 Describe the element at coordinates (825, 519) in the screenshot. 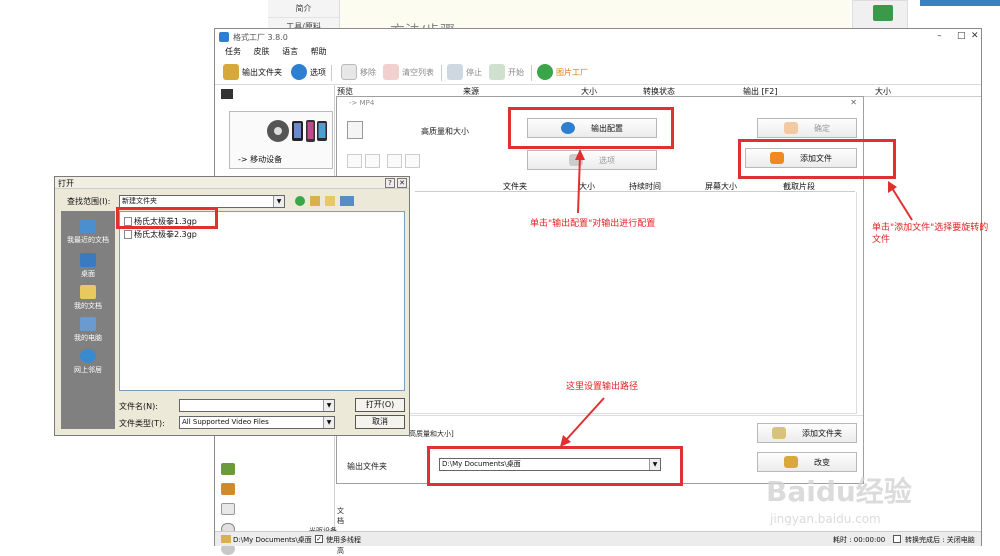

I see `watermark-url: jingyan.baidu.com` at that location.